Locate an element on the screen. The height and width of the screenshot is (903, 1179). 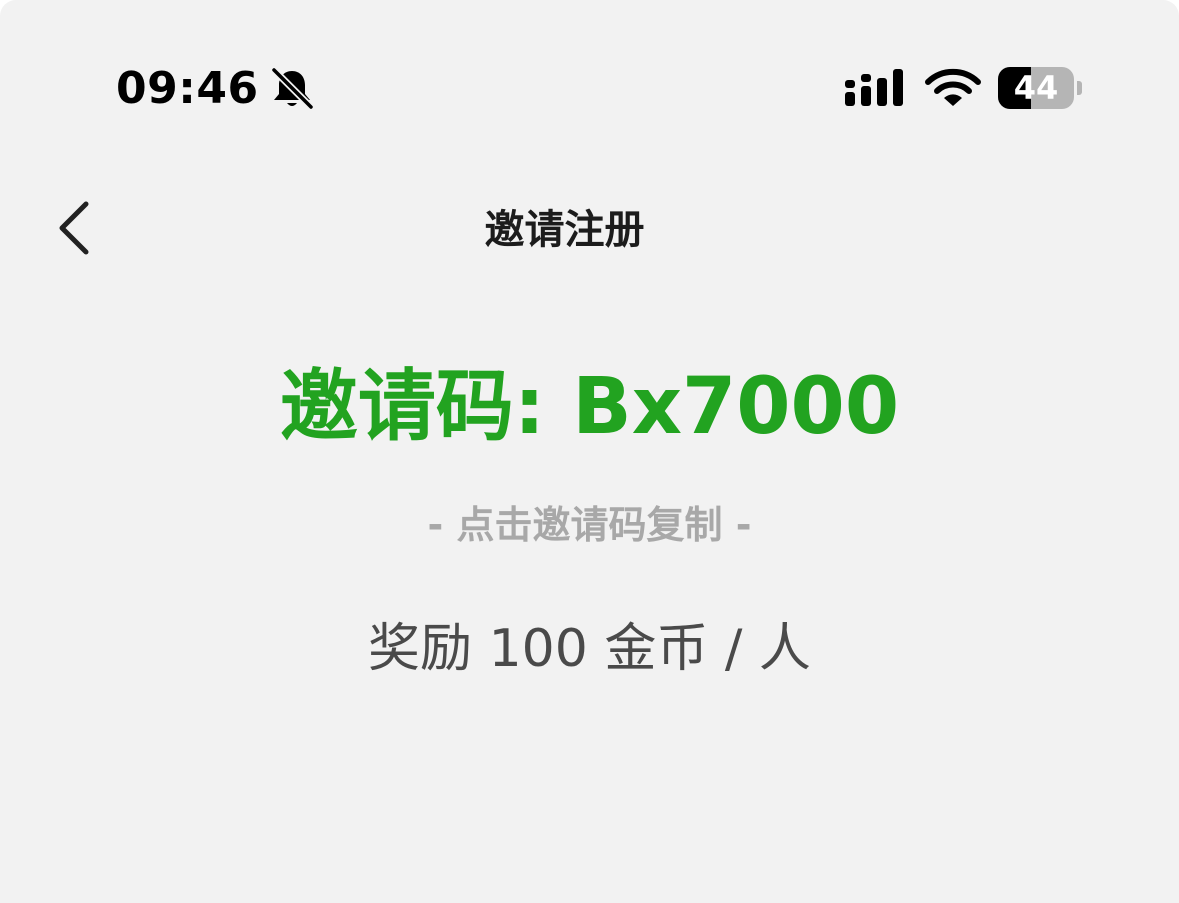
battery-level: 44 is located at coordinates (1036, 88).